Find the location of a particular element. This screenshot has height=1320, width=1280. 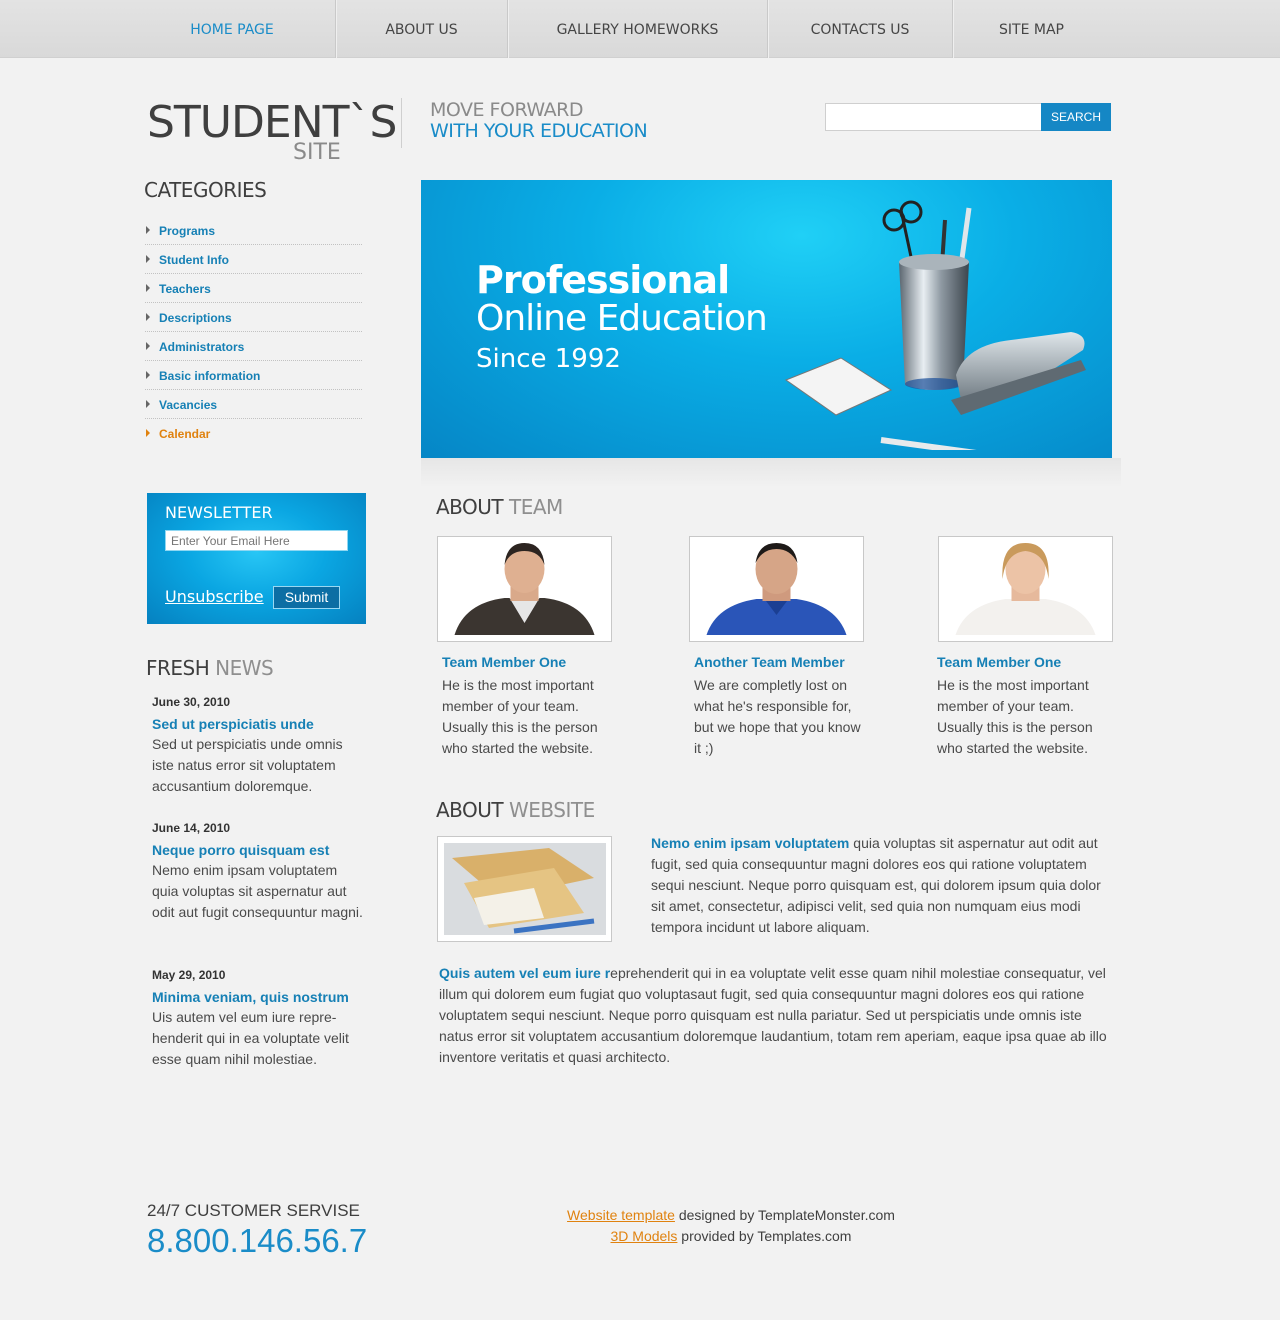

category-item: Teachers is located at coordinates (253, 288).